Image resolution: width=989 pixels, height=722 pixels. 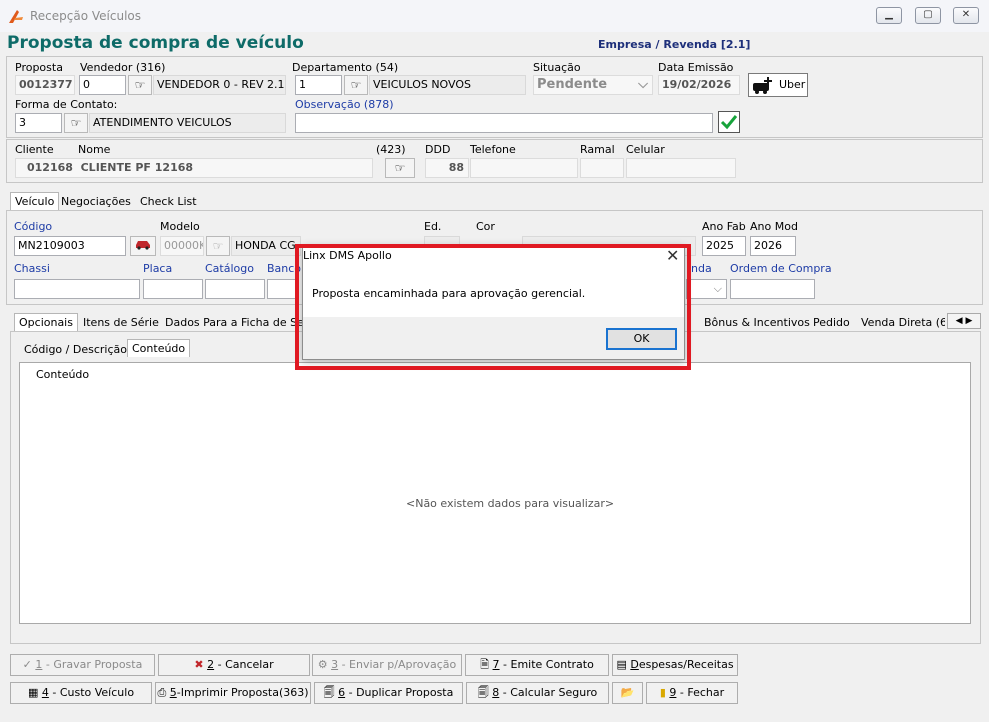 I want to click on catalogo-label: Catálogo, so click(x=229, y=268).